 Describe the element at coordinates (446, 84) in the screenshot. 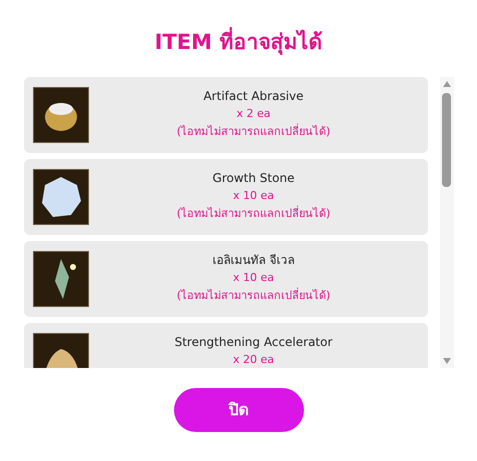

I see `scroll-up-icon` at that location.